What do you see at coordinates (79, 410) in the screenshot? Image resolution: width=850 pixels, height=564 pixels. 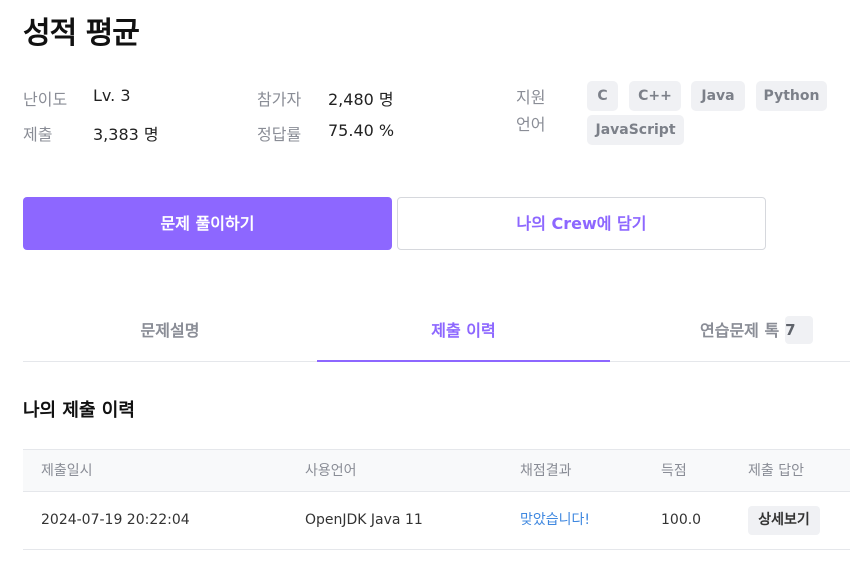 I see `submission-history-title: 나의 제출 이력` at bounding box center [79, 410].